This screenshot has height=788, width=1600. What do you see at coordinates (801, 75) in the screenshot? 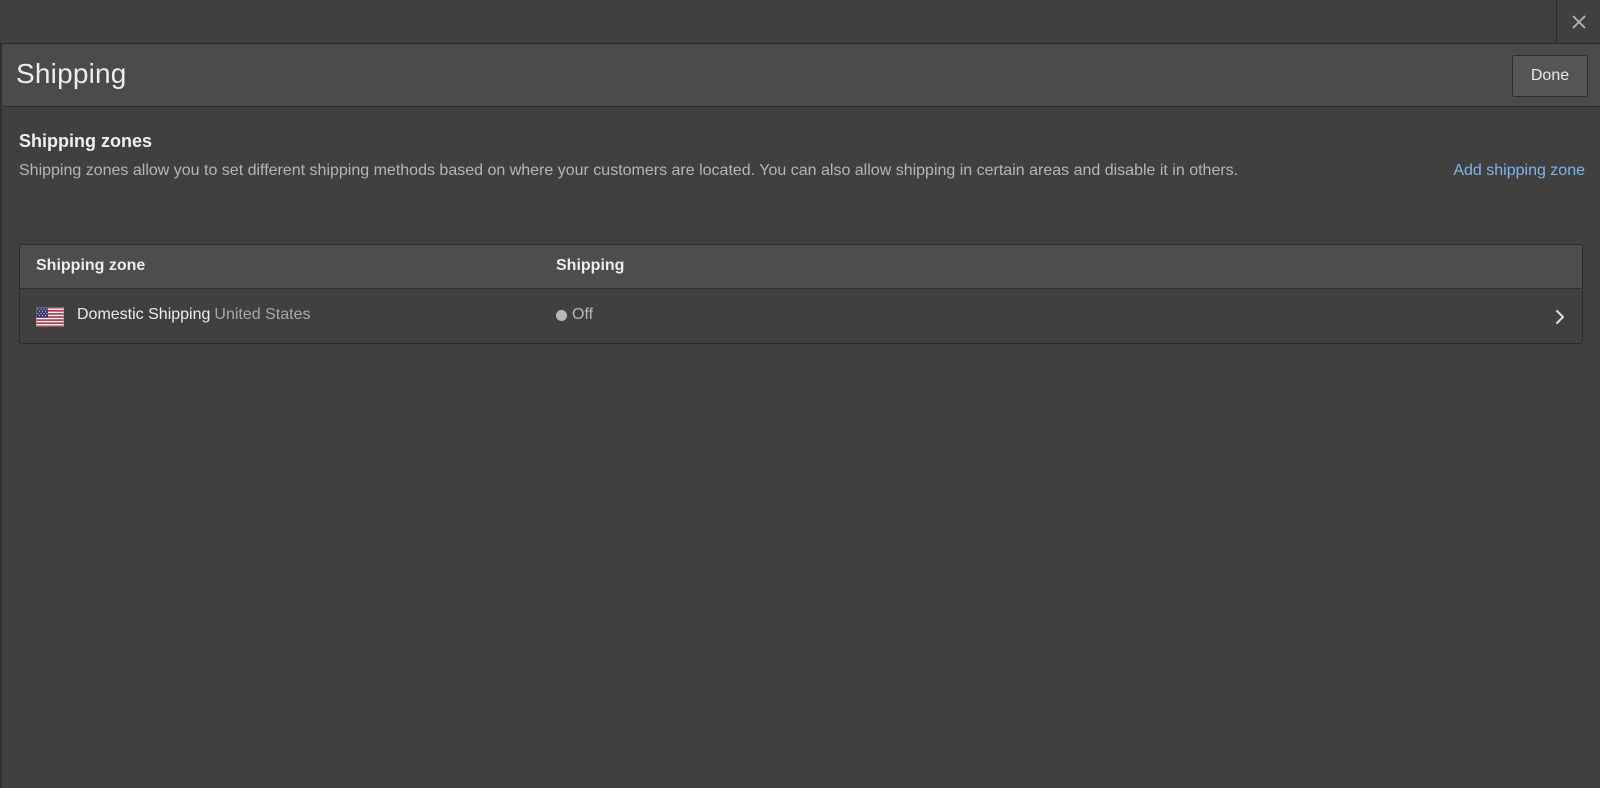
I see `panel-header: Shipping Done` at bounding box center [801, 75].